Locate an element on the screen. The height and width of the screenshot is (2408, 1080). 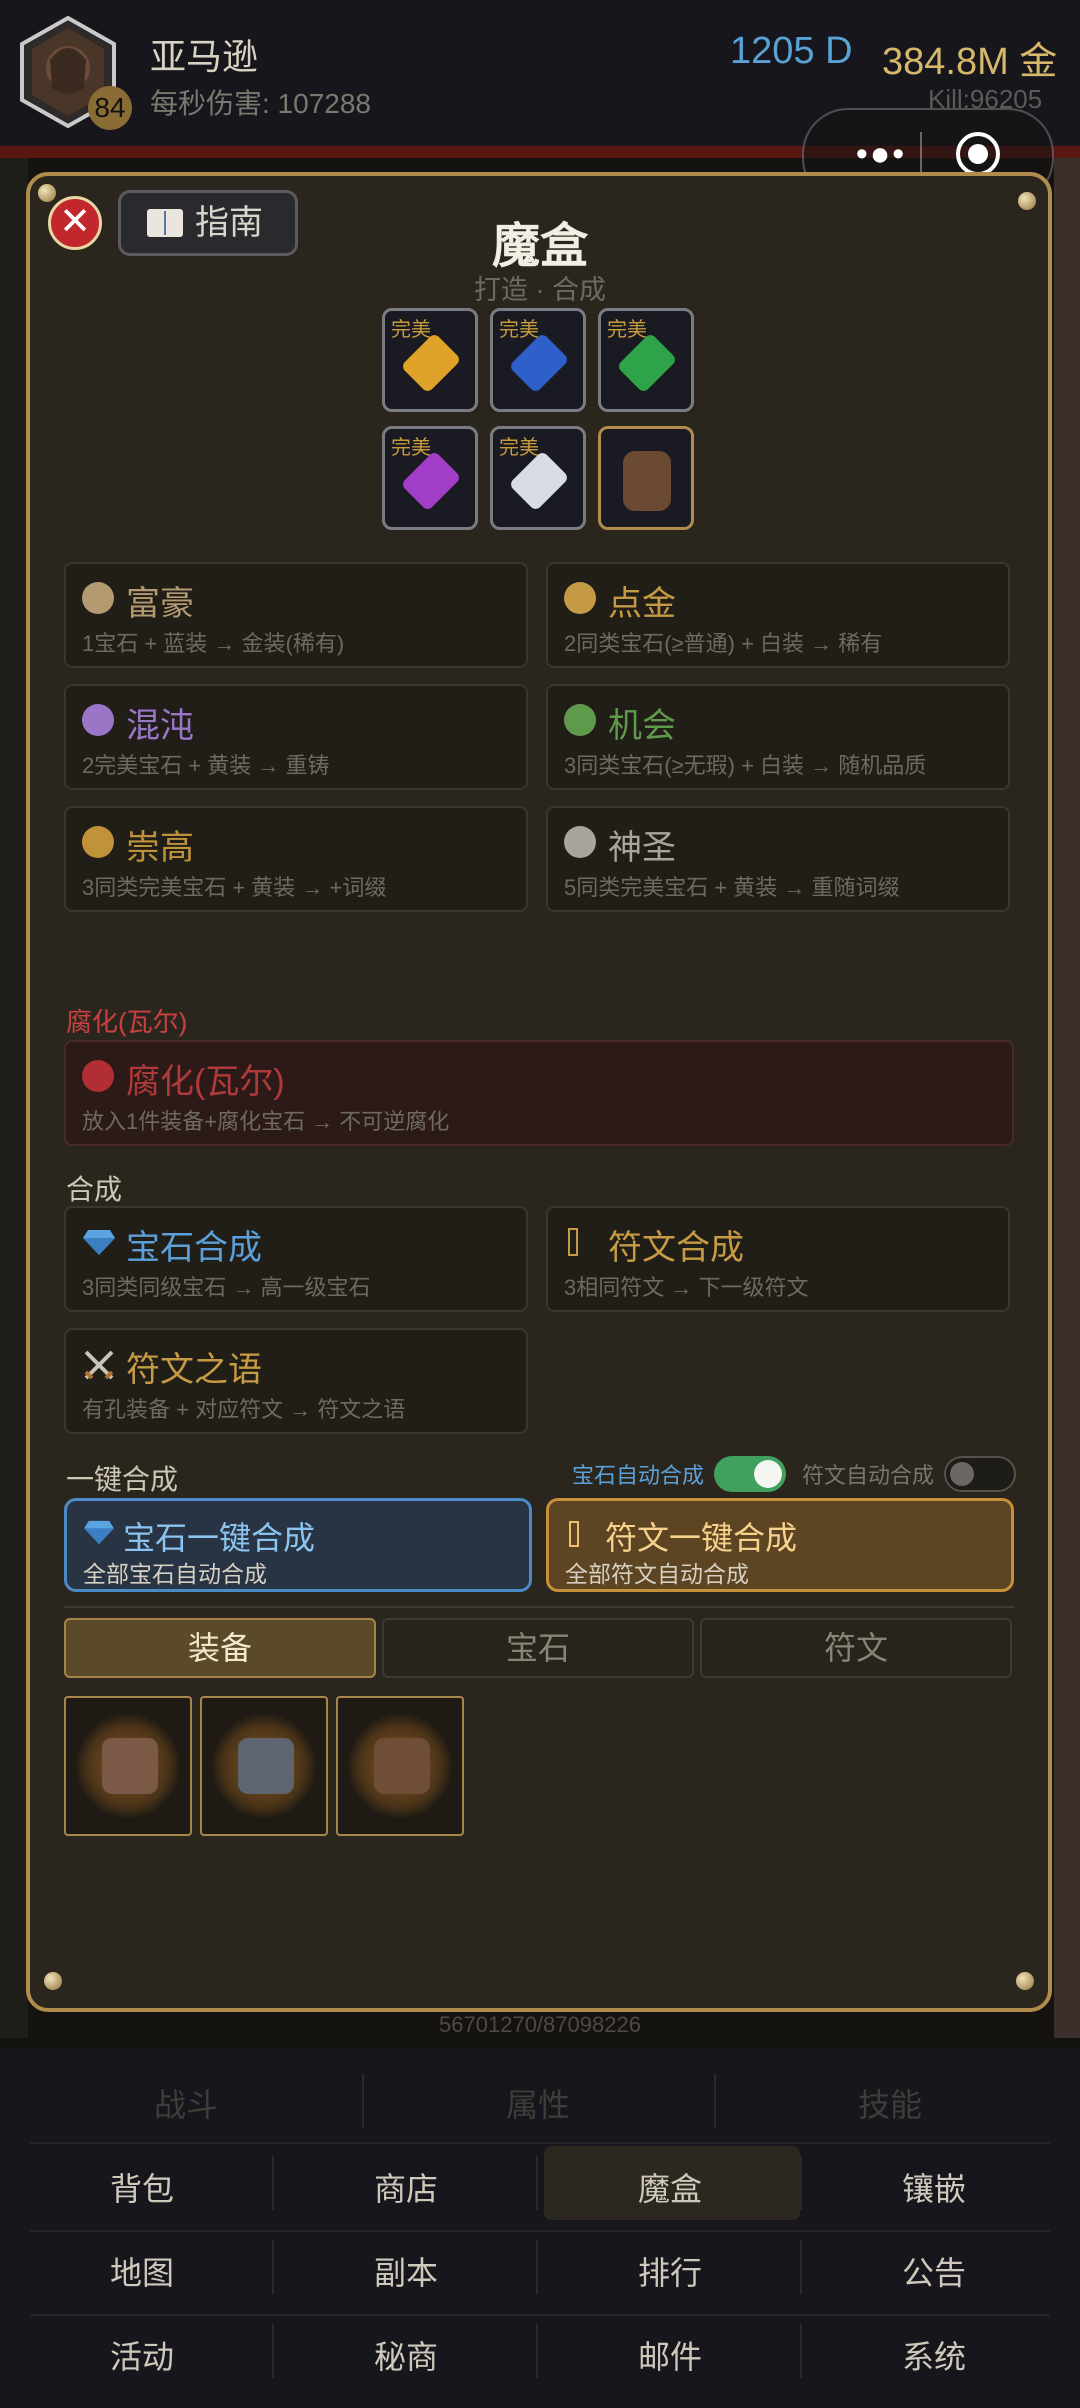
background-right is located at coordinates (1067, 1098).